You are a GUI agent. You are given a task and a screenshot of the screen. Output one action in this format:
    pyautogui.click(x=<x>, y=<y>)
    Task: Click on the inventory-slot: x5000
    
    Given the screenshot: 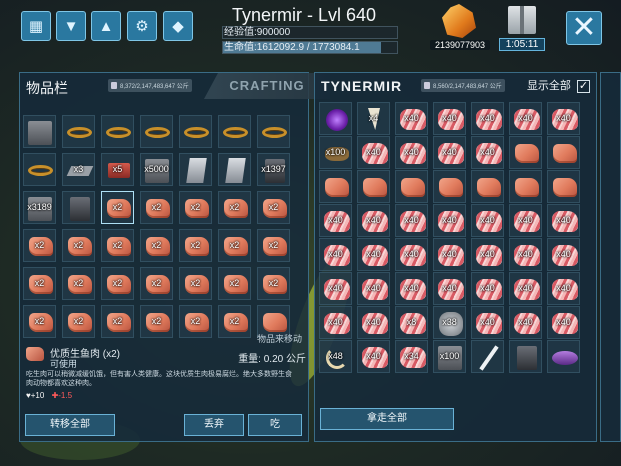 What is the action you would take?
    pyautogui.click(x=156, y=169)
    